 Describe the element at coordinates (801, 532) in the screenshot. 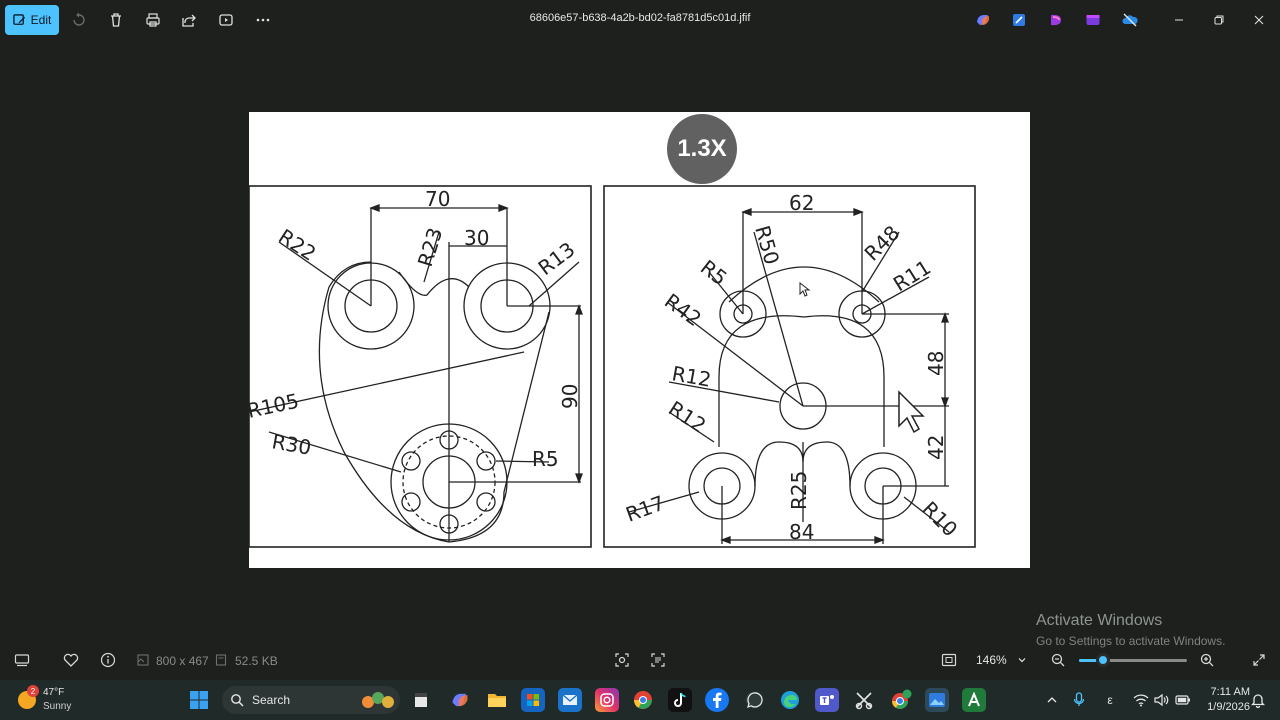

I see `dim-right-84: 84` at that location.